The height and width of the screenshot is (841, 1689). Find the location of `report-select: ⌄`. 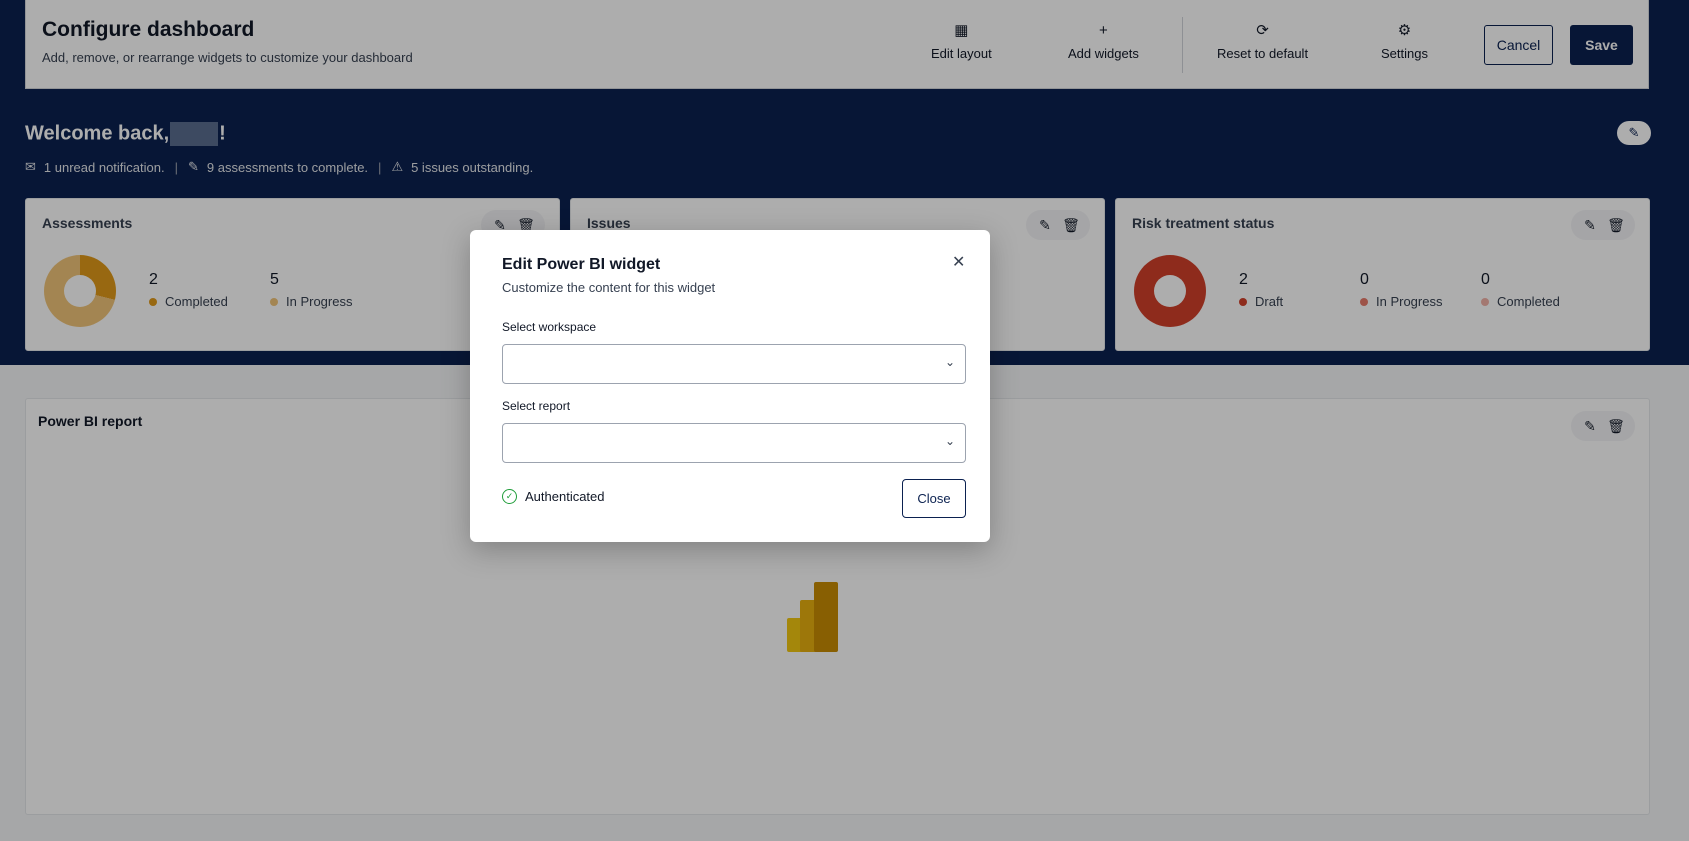

report-select: ⌄ is located at coordinates (734, 443).